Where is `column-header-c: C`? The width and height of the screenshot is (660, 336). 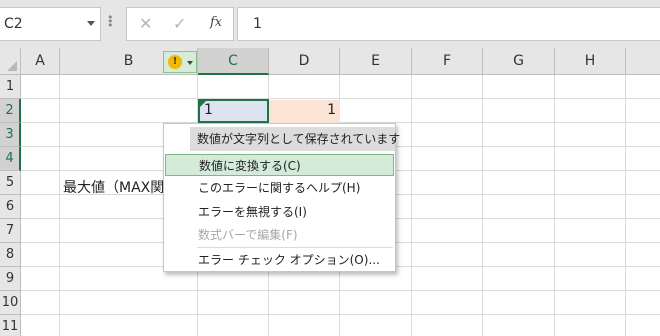 column-header-c: C is located at coordinates (233, 61).